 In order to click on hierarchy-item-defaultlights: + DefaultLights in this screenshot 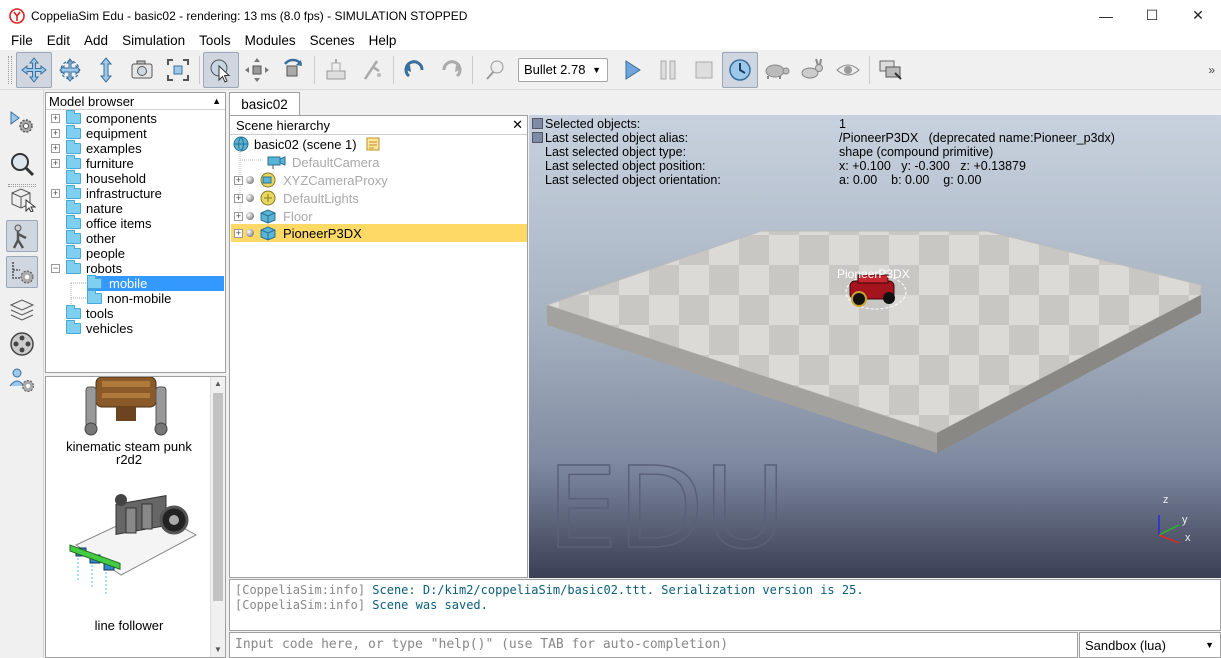, I will do `click(296, 198)`.